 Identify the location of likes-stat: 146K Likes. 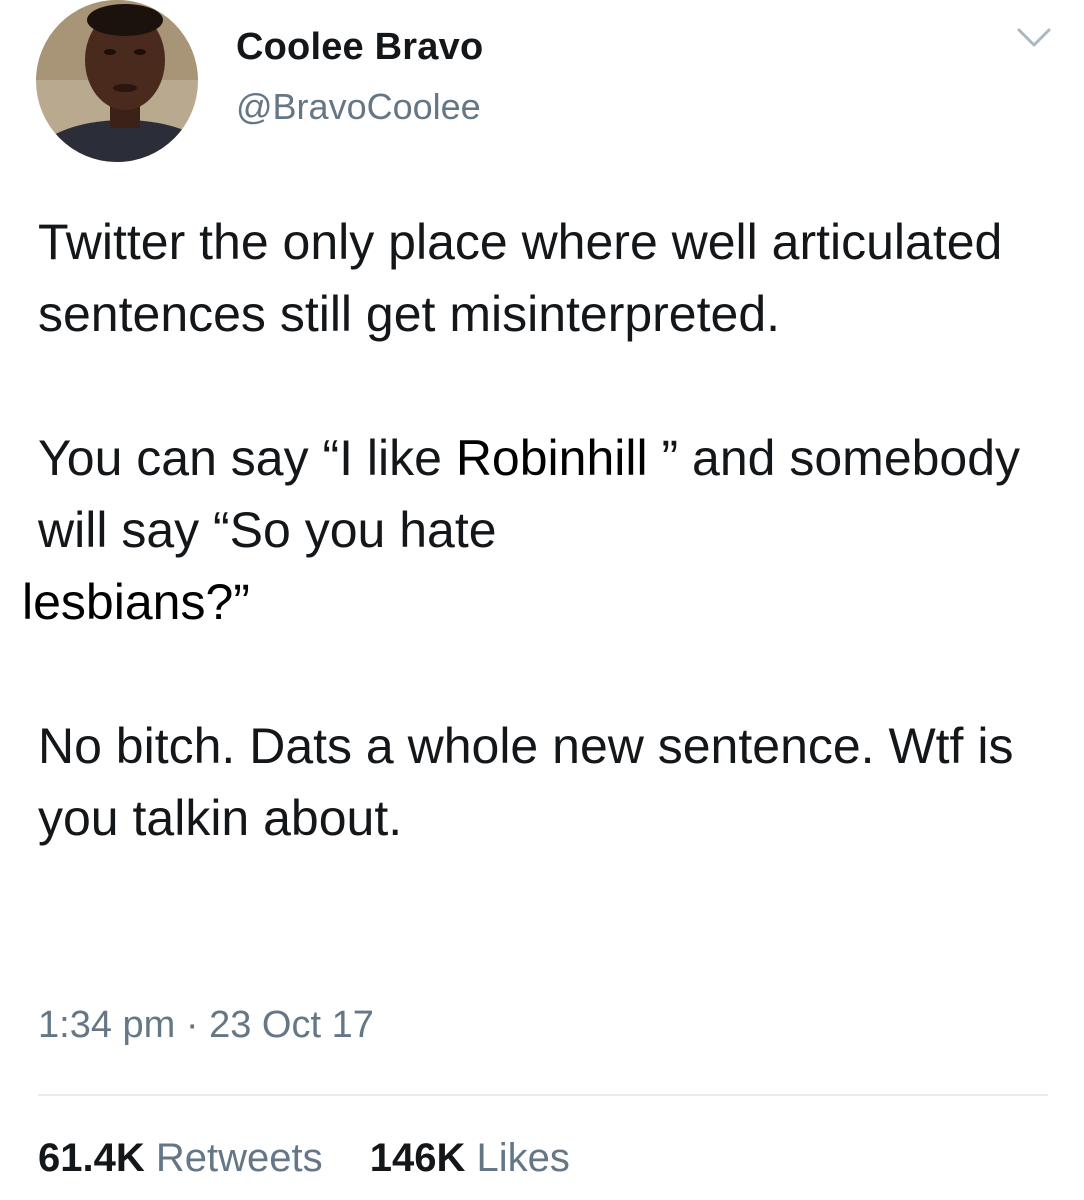
(470, 1158).